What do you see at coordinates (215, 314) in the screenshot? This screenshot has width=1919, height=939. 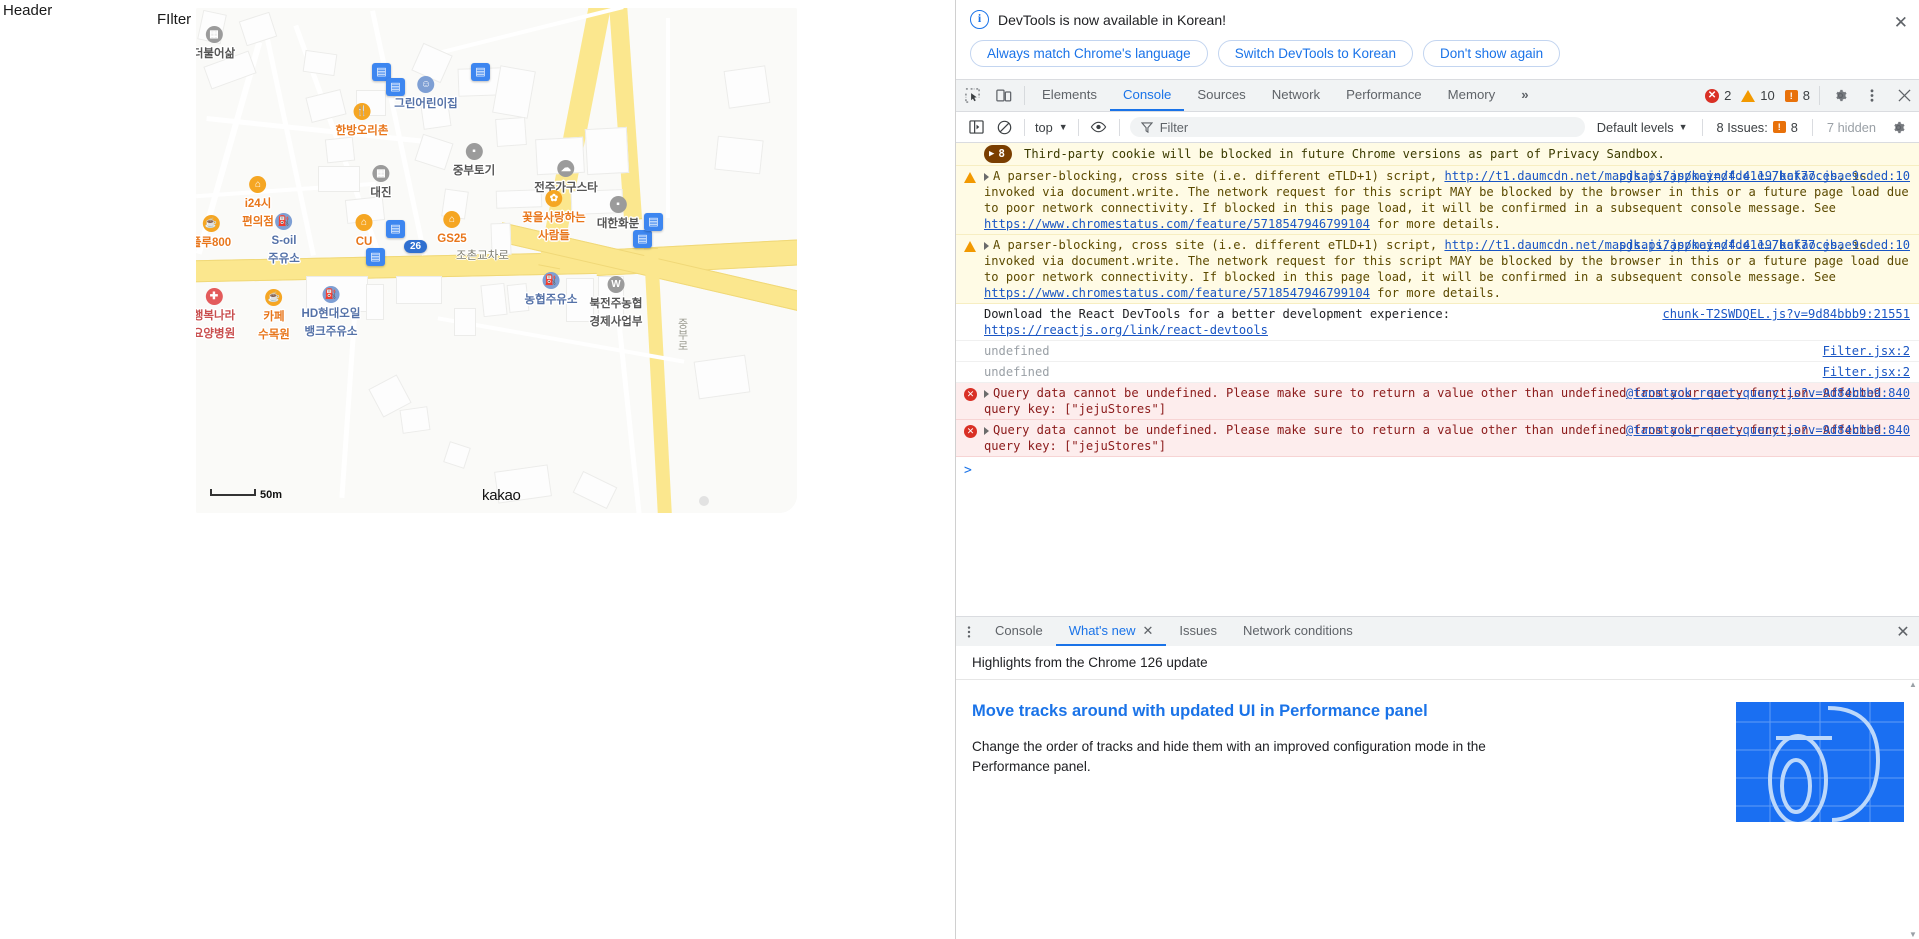 I see `map-poi: ✚ 행복나라 요양병원` at bounding box center [215, 314].